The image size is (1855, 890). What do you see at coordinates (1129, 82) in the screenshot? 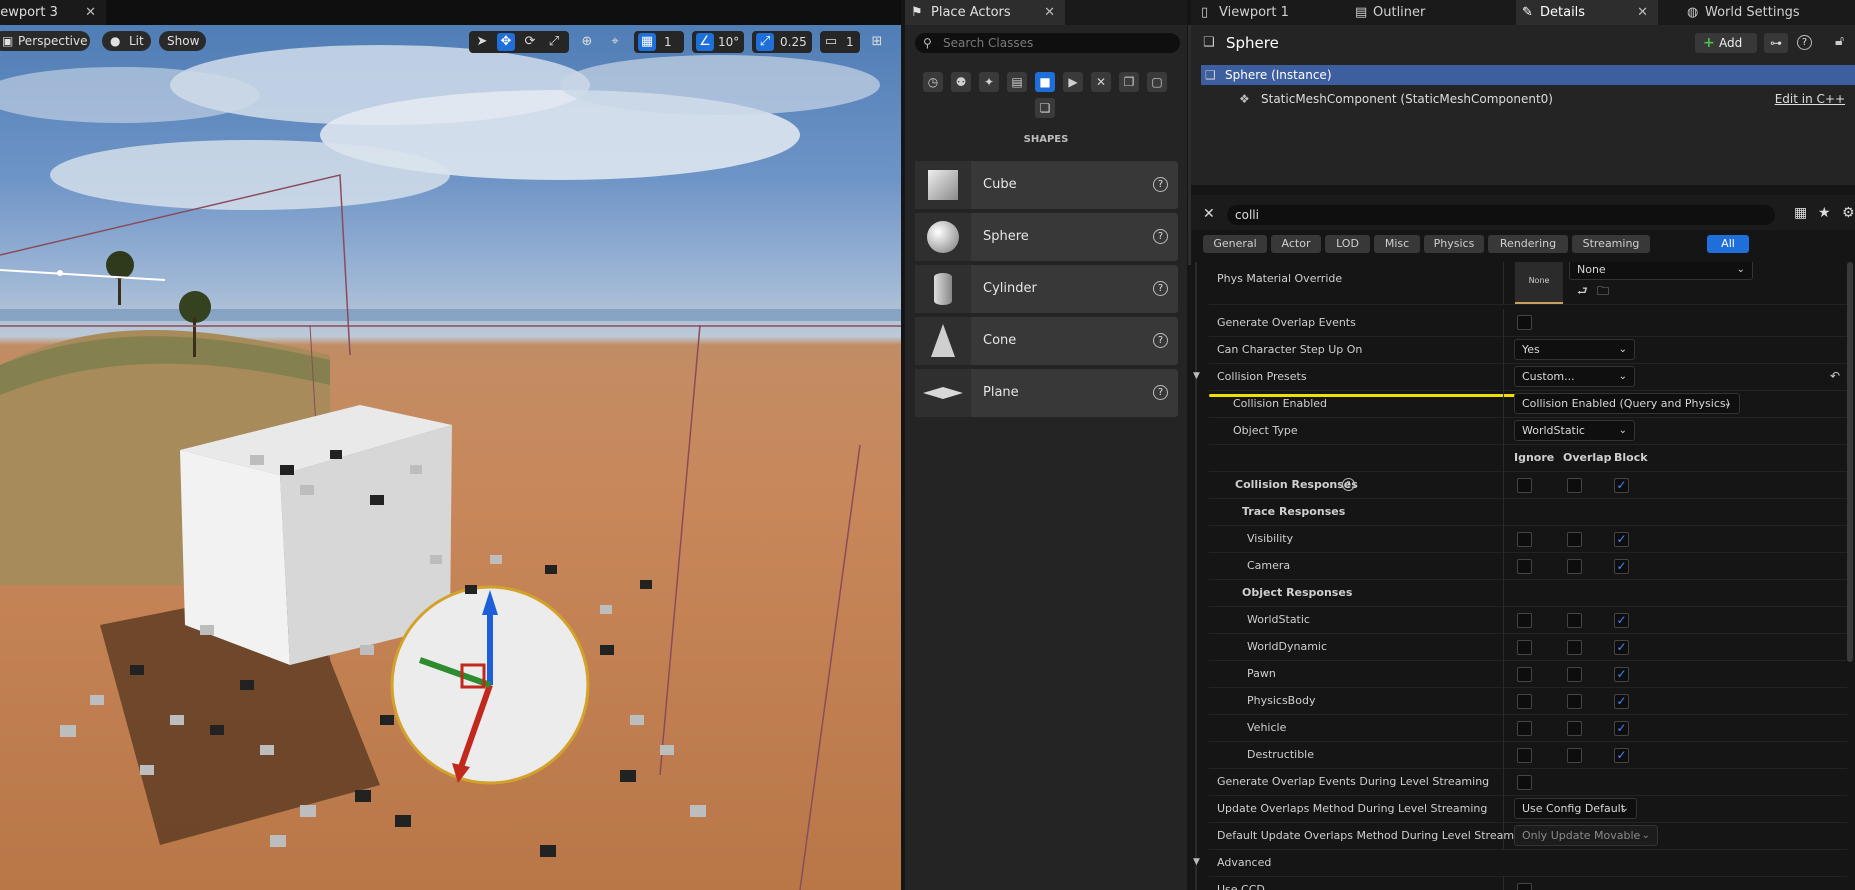
I see `all-classes-icon: ❐` at bounding box center [1129, 82].